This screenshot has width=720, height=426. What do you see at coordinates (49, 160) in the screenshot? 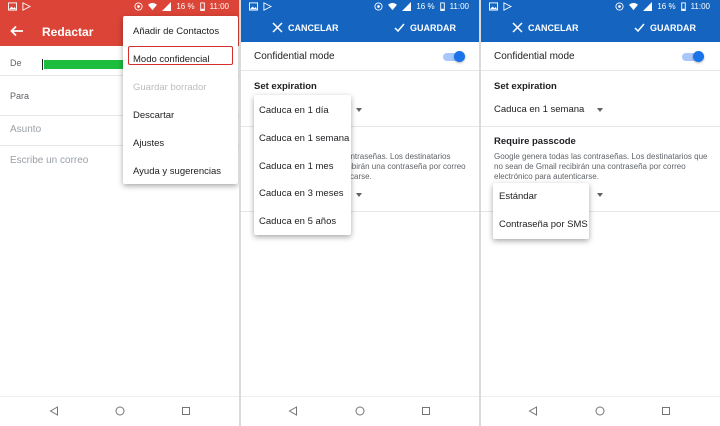
I see `body-placeholder: Escribe un correo` at bounding box center [49, 160].